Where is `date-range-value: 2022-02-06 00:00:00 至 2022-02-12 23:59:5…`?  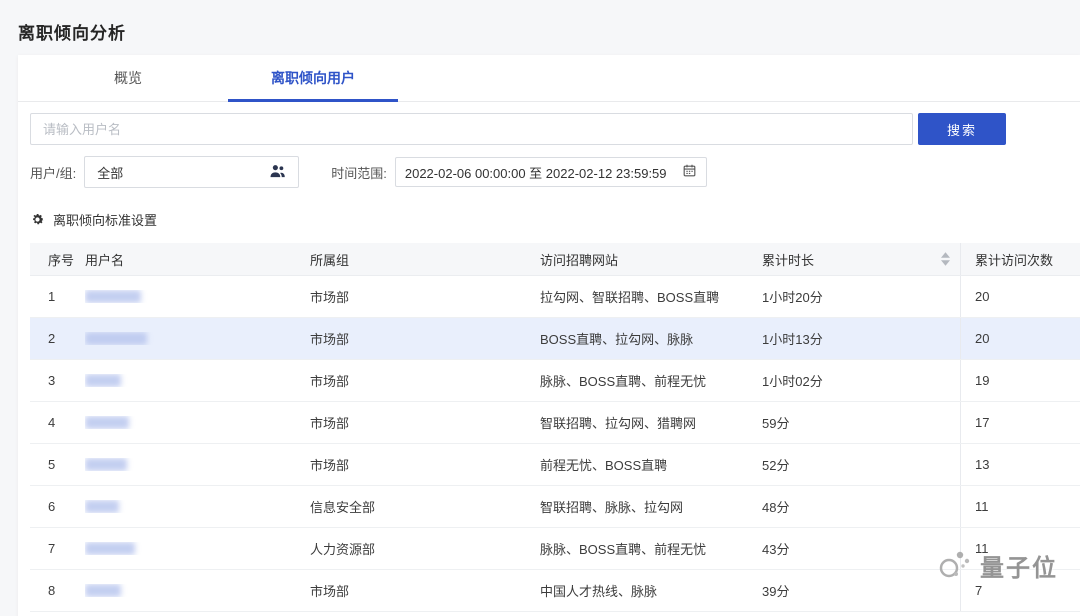 date-range-value: 2022-02-06 00:00:00 至 2022-02-12 23:59:5… is located at coordinates (535, 173).